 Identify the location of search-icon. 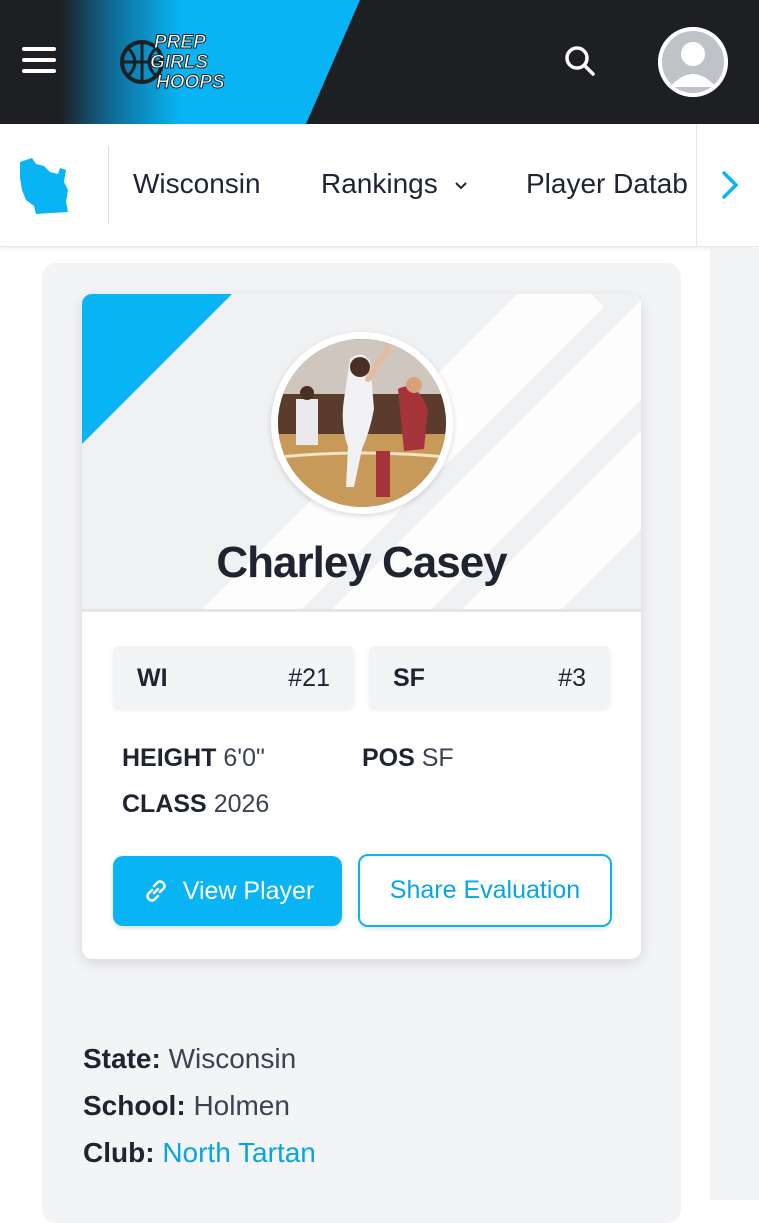
(580, 61).